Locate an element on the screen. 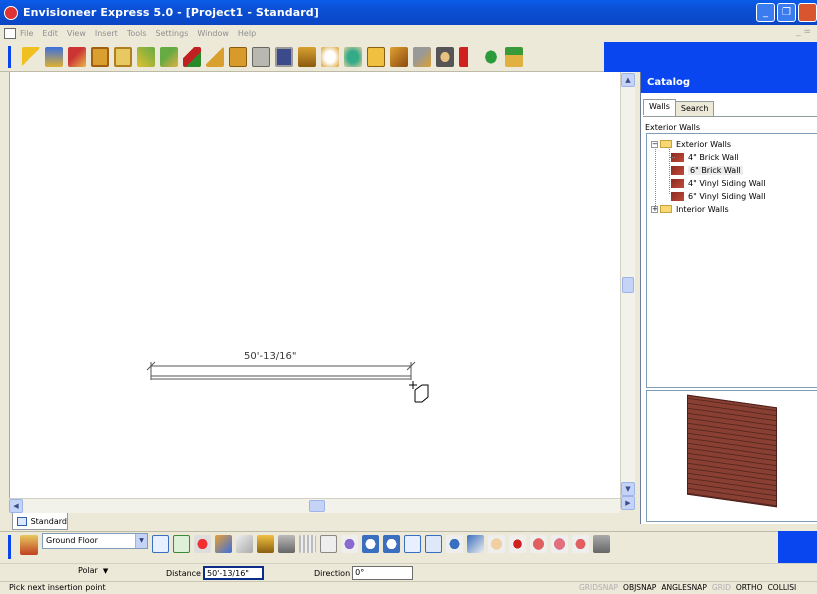  tools-icon is located at coordinates (422, 57).